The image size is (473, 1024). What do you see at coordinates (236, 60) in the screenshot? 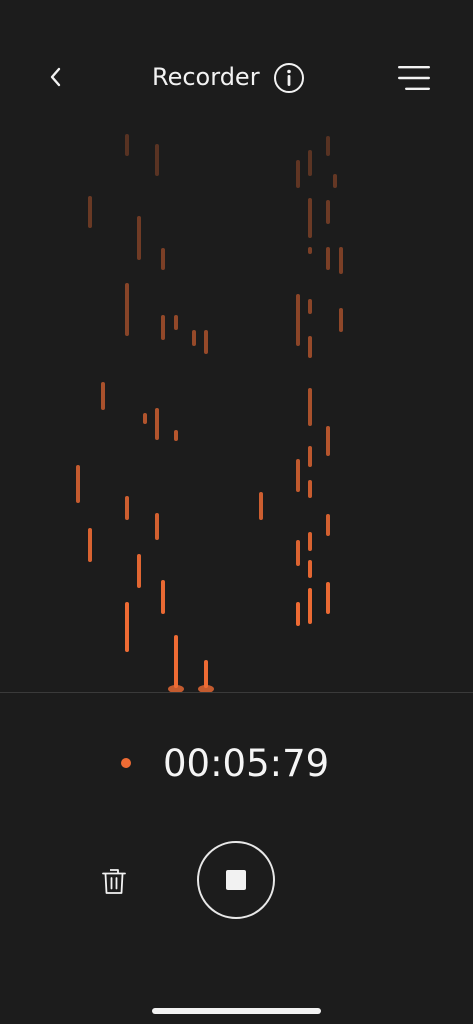
I see `header-bar: Recorder` at bounding box center [236, 60].